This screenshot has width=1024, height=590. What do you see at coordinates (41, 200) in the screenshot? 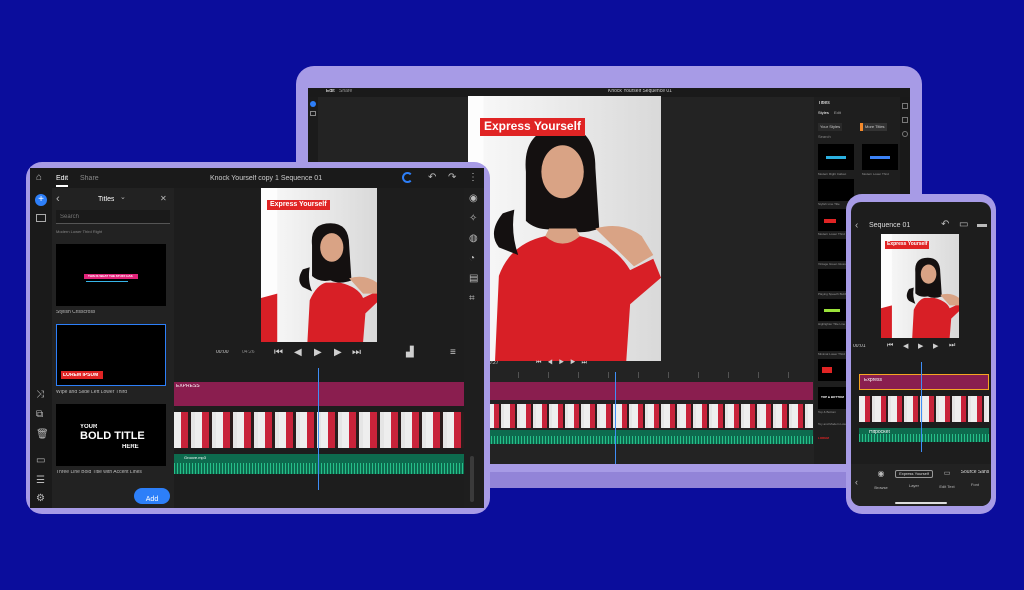
I see `add-icon: +` at bounding box center [41, 200].